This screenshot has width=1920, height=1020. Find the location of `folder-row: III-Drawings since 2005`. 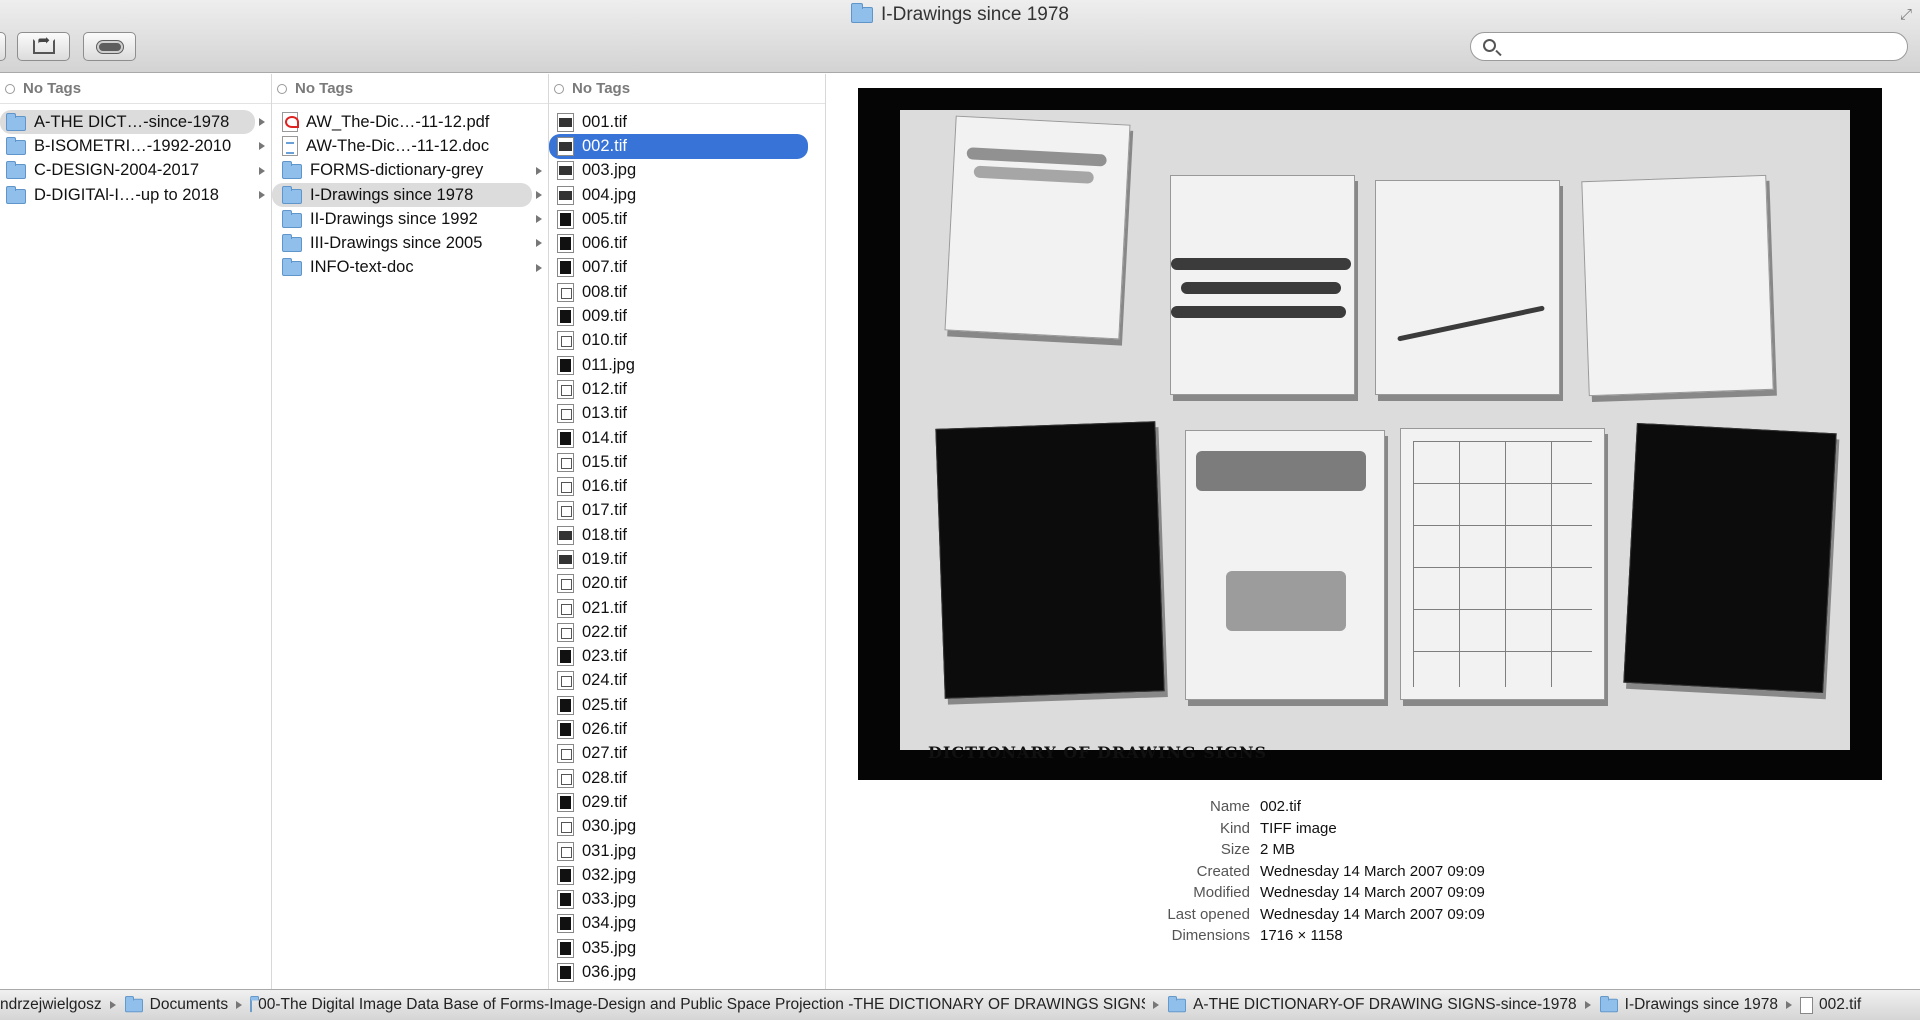

folder-row: III-Drawings since 2005 is located at coordinates (410, 243).